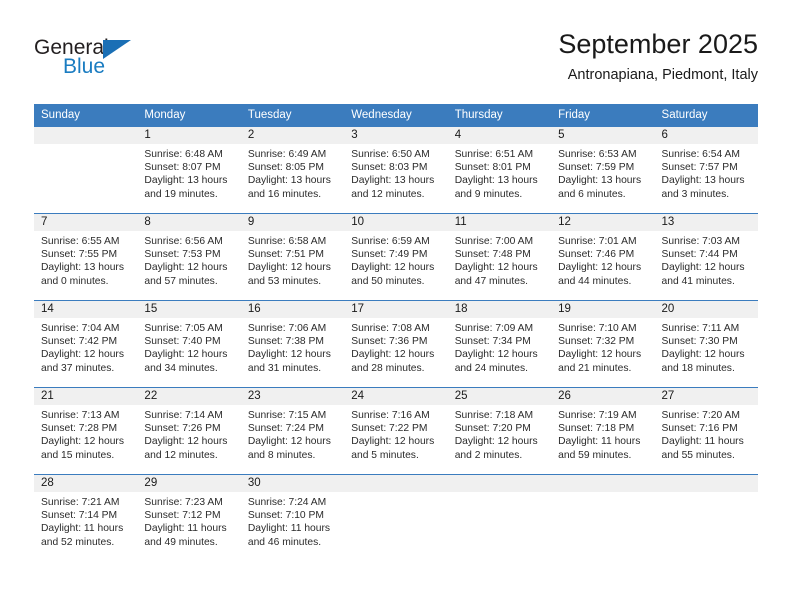  I want to click on weekday-header-sunday: Sunday, so click(86, 115).